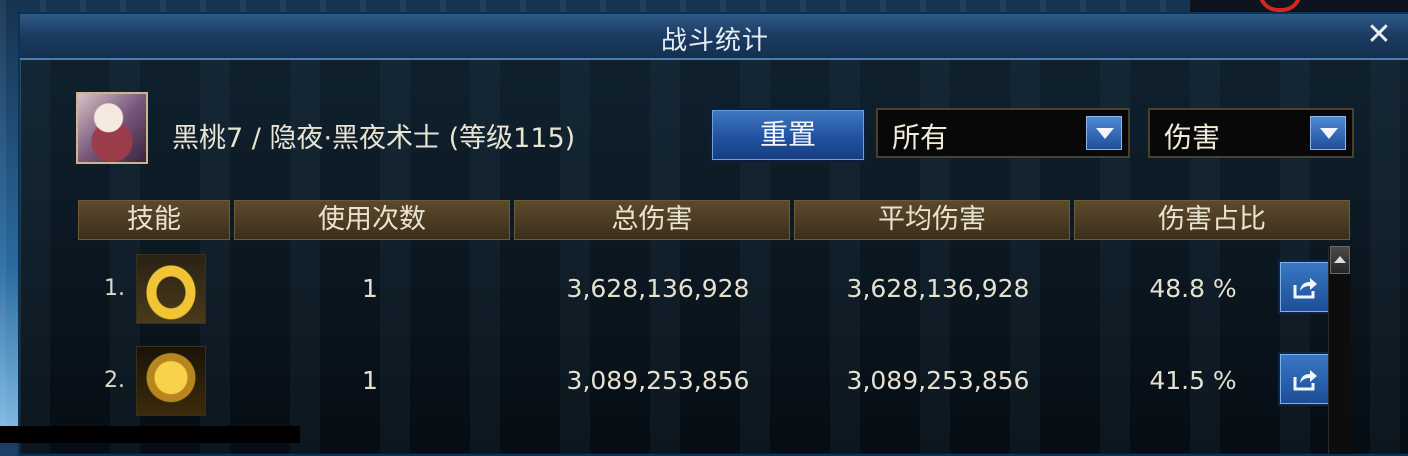  Describe the element at coordinates (150, 434) in the screenshot. I see `bottom-overlay` at that location.